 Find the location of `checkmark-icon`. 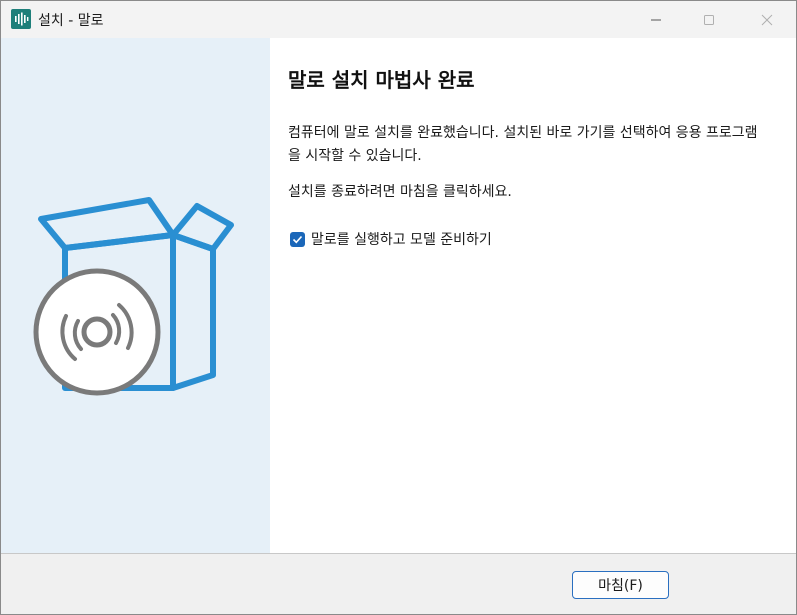

checkmark-icon is located at coordinates (297, 239).